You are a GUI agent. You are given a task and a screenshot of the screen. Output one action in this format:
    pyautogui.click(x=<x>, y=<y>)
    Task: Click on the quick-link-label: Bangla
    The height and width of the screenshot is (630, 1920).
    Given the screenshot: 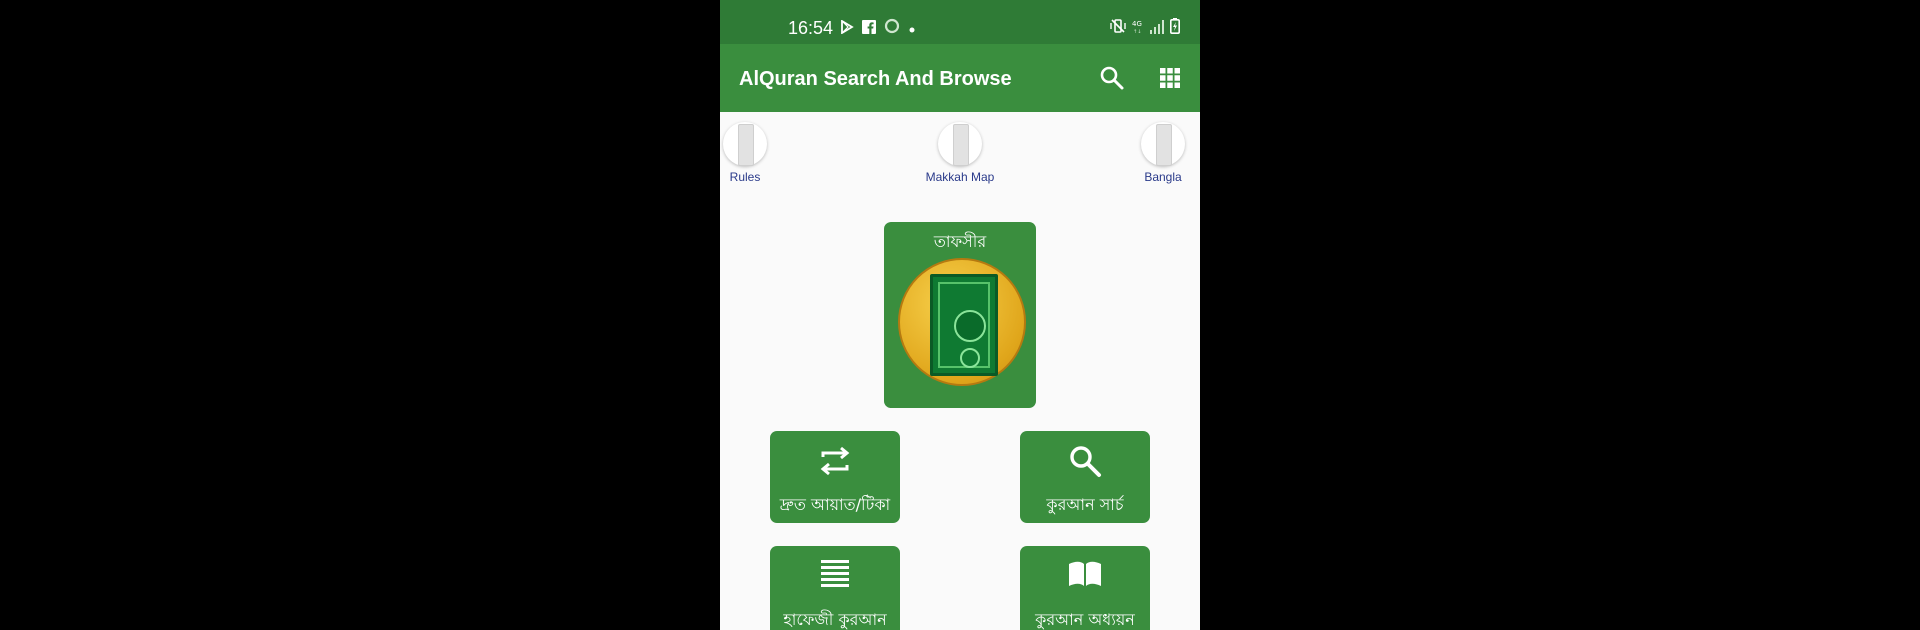 What is the action you would take?
    pyautogui.click(x=1163, y=177)
    